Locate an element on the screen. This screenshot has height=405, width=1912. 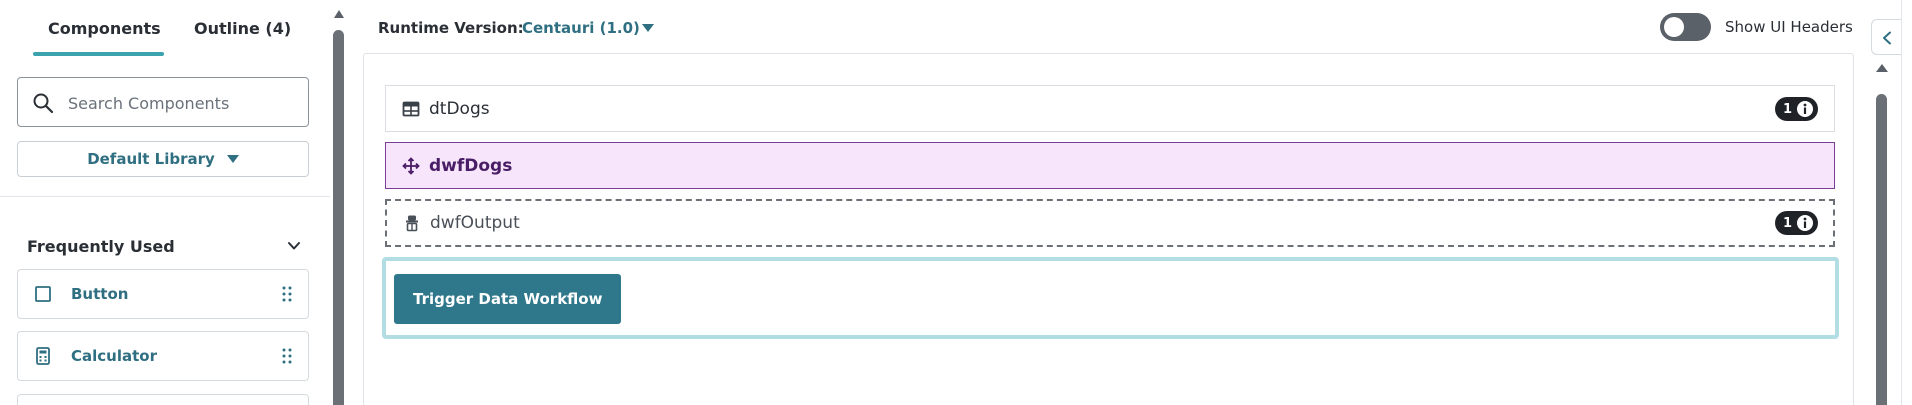
agent-icon is located at coordinates (412, 223).